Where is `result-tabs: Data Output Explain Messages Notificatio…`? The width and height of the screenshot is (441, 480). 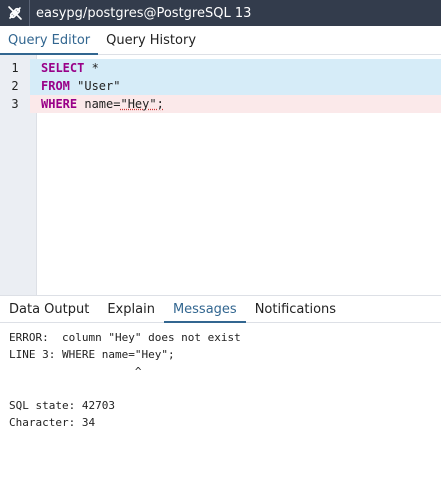
result-tabs: Data Output Explain Messages Notificatio… is located at coordinates (220, 309).